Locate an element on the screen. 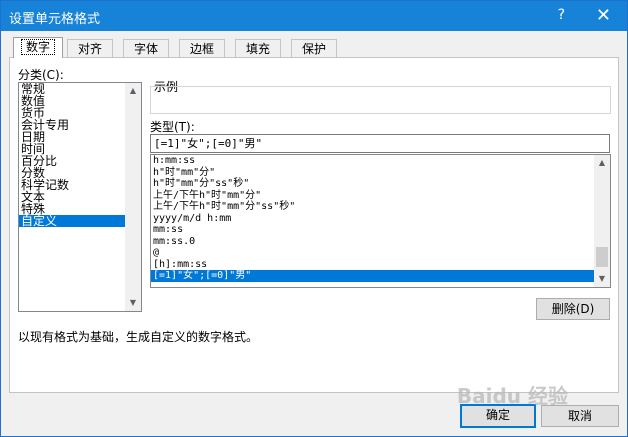 Image resolution: width=628 pixels, height=437 pixels. sample-preview is located at coordinates (380, 100).